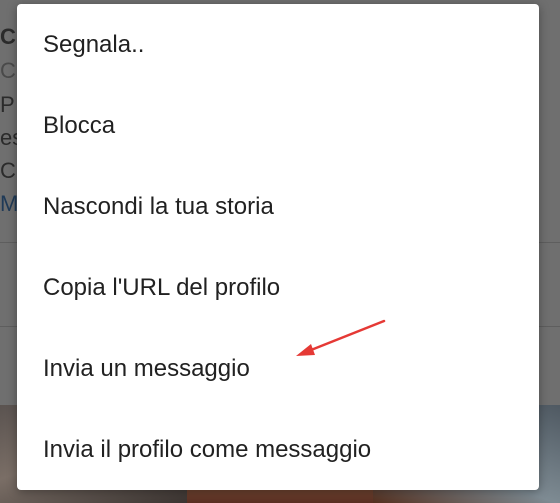 This screenshot has height=503, width=560. What do you see at coordinates (158, 206) in the screenshot?
I see `menu-item-label: Nascondi la tua storia` at bounding box center [158, 206].